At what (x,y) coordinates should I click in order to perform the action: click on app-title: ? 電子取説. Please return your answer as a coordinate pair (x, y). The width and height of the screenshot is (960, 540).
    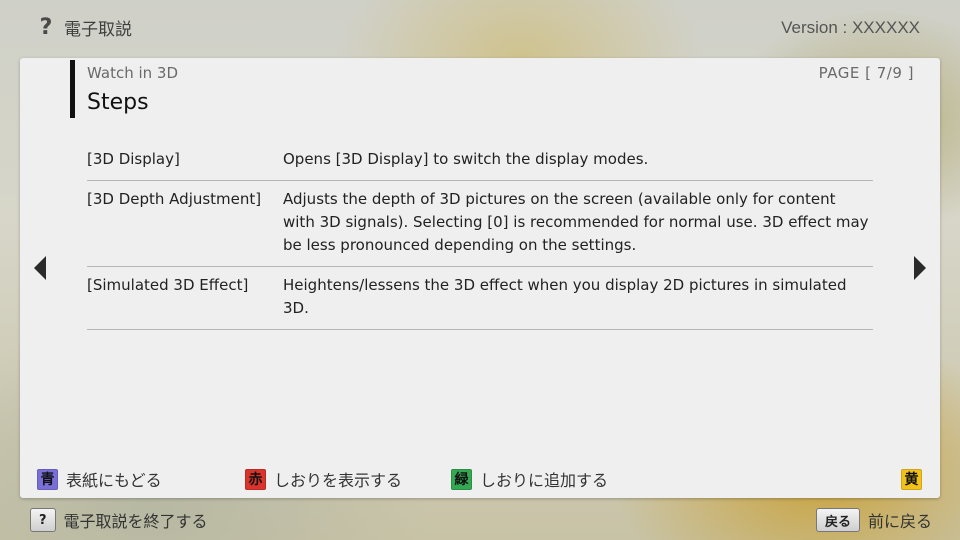
    Looking at the image, I should click on (84, 27).